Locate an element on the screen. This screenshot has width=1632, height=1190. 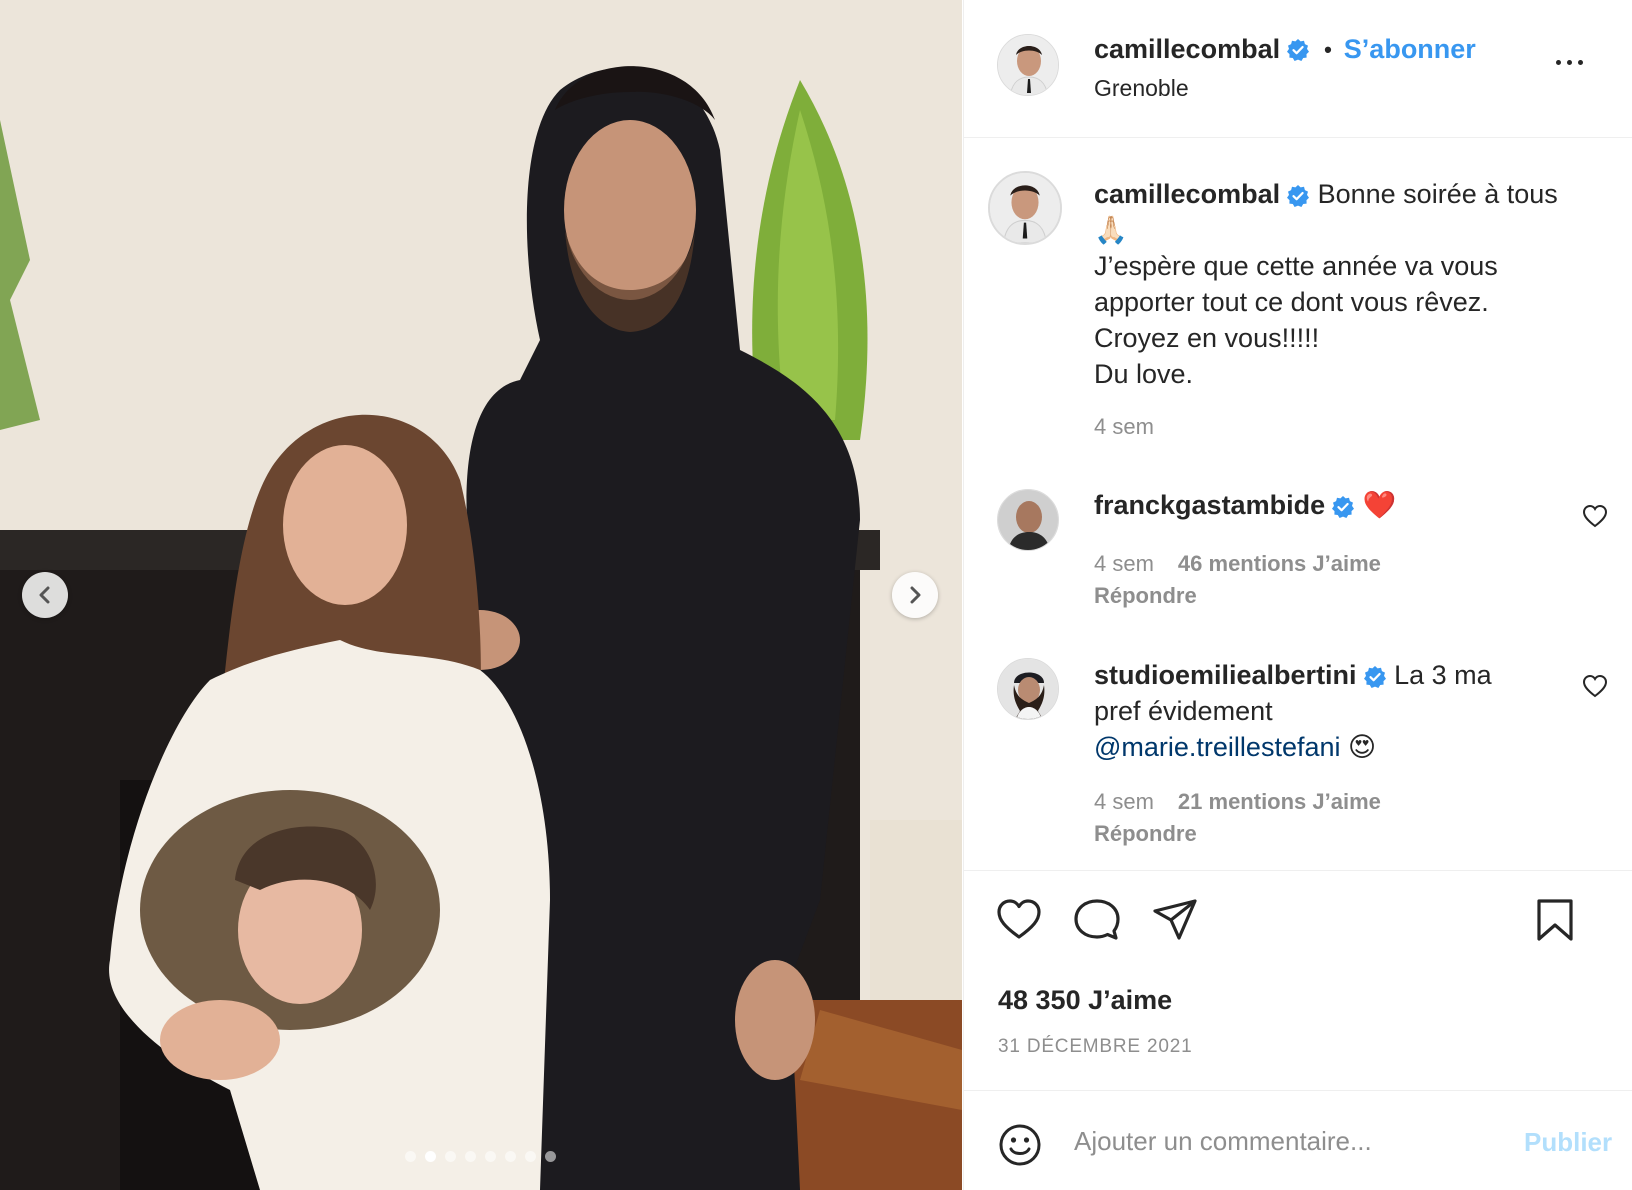
comment-text-cont: pref évidement is located at coordinates (1183, 711).